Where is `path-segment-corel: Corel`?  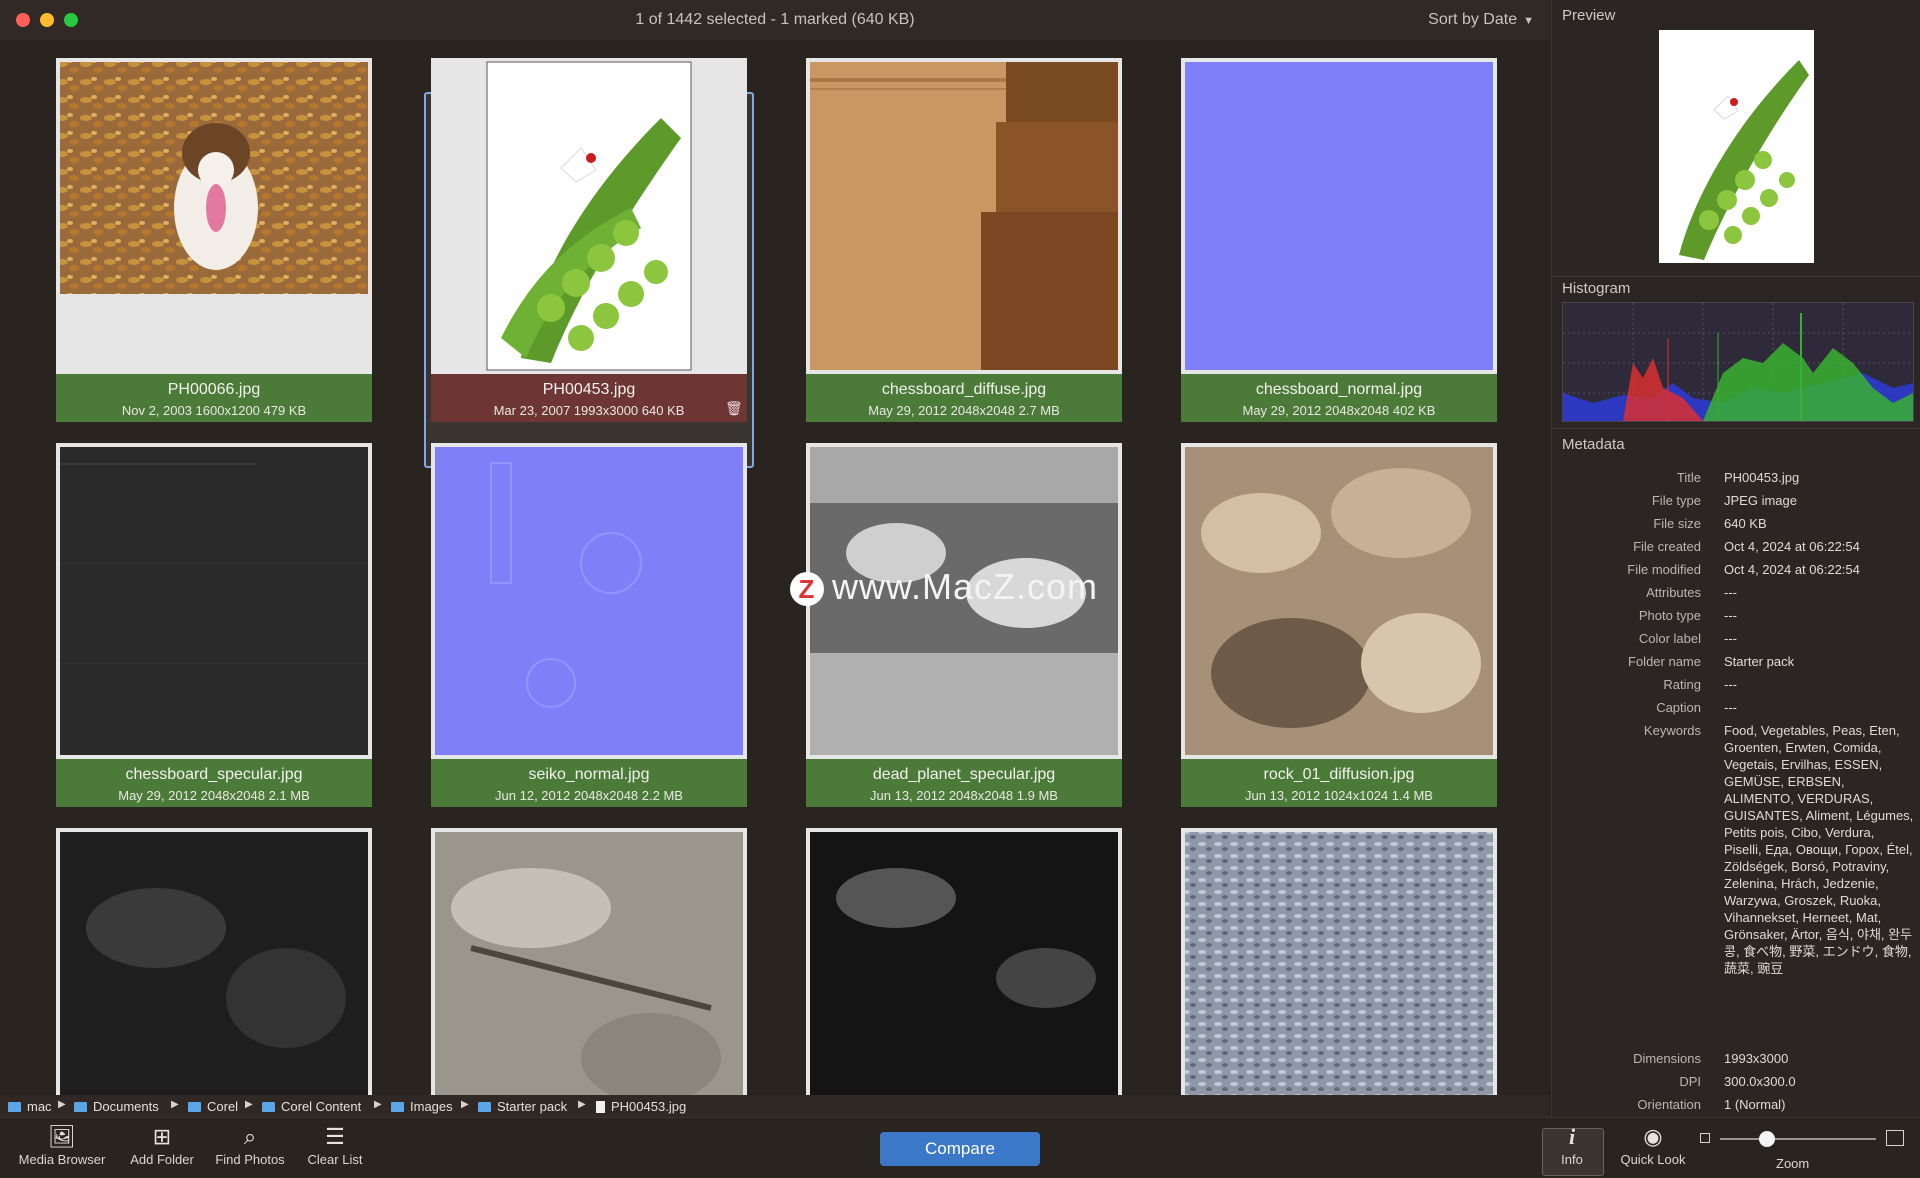 path-segment-corel: Corel is located at coordinates (213, 1106).